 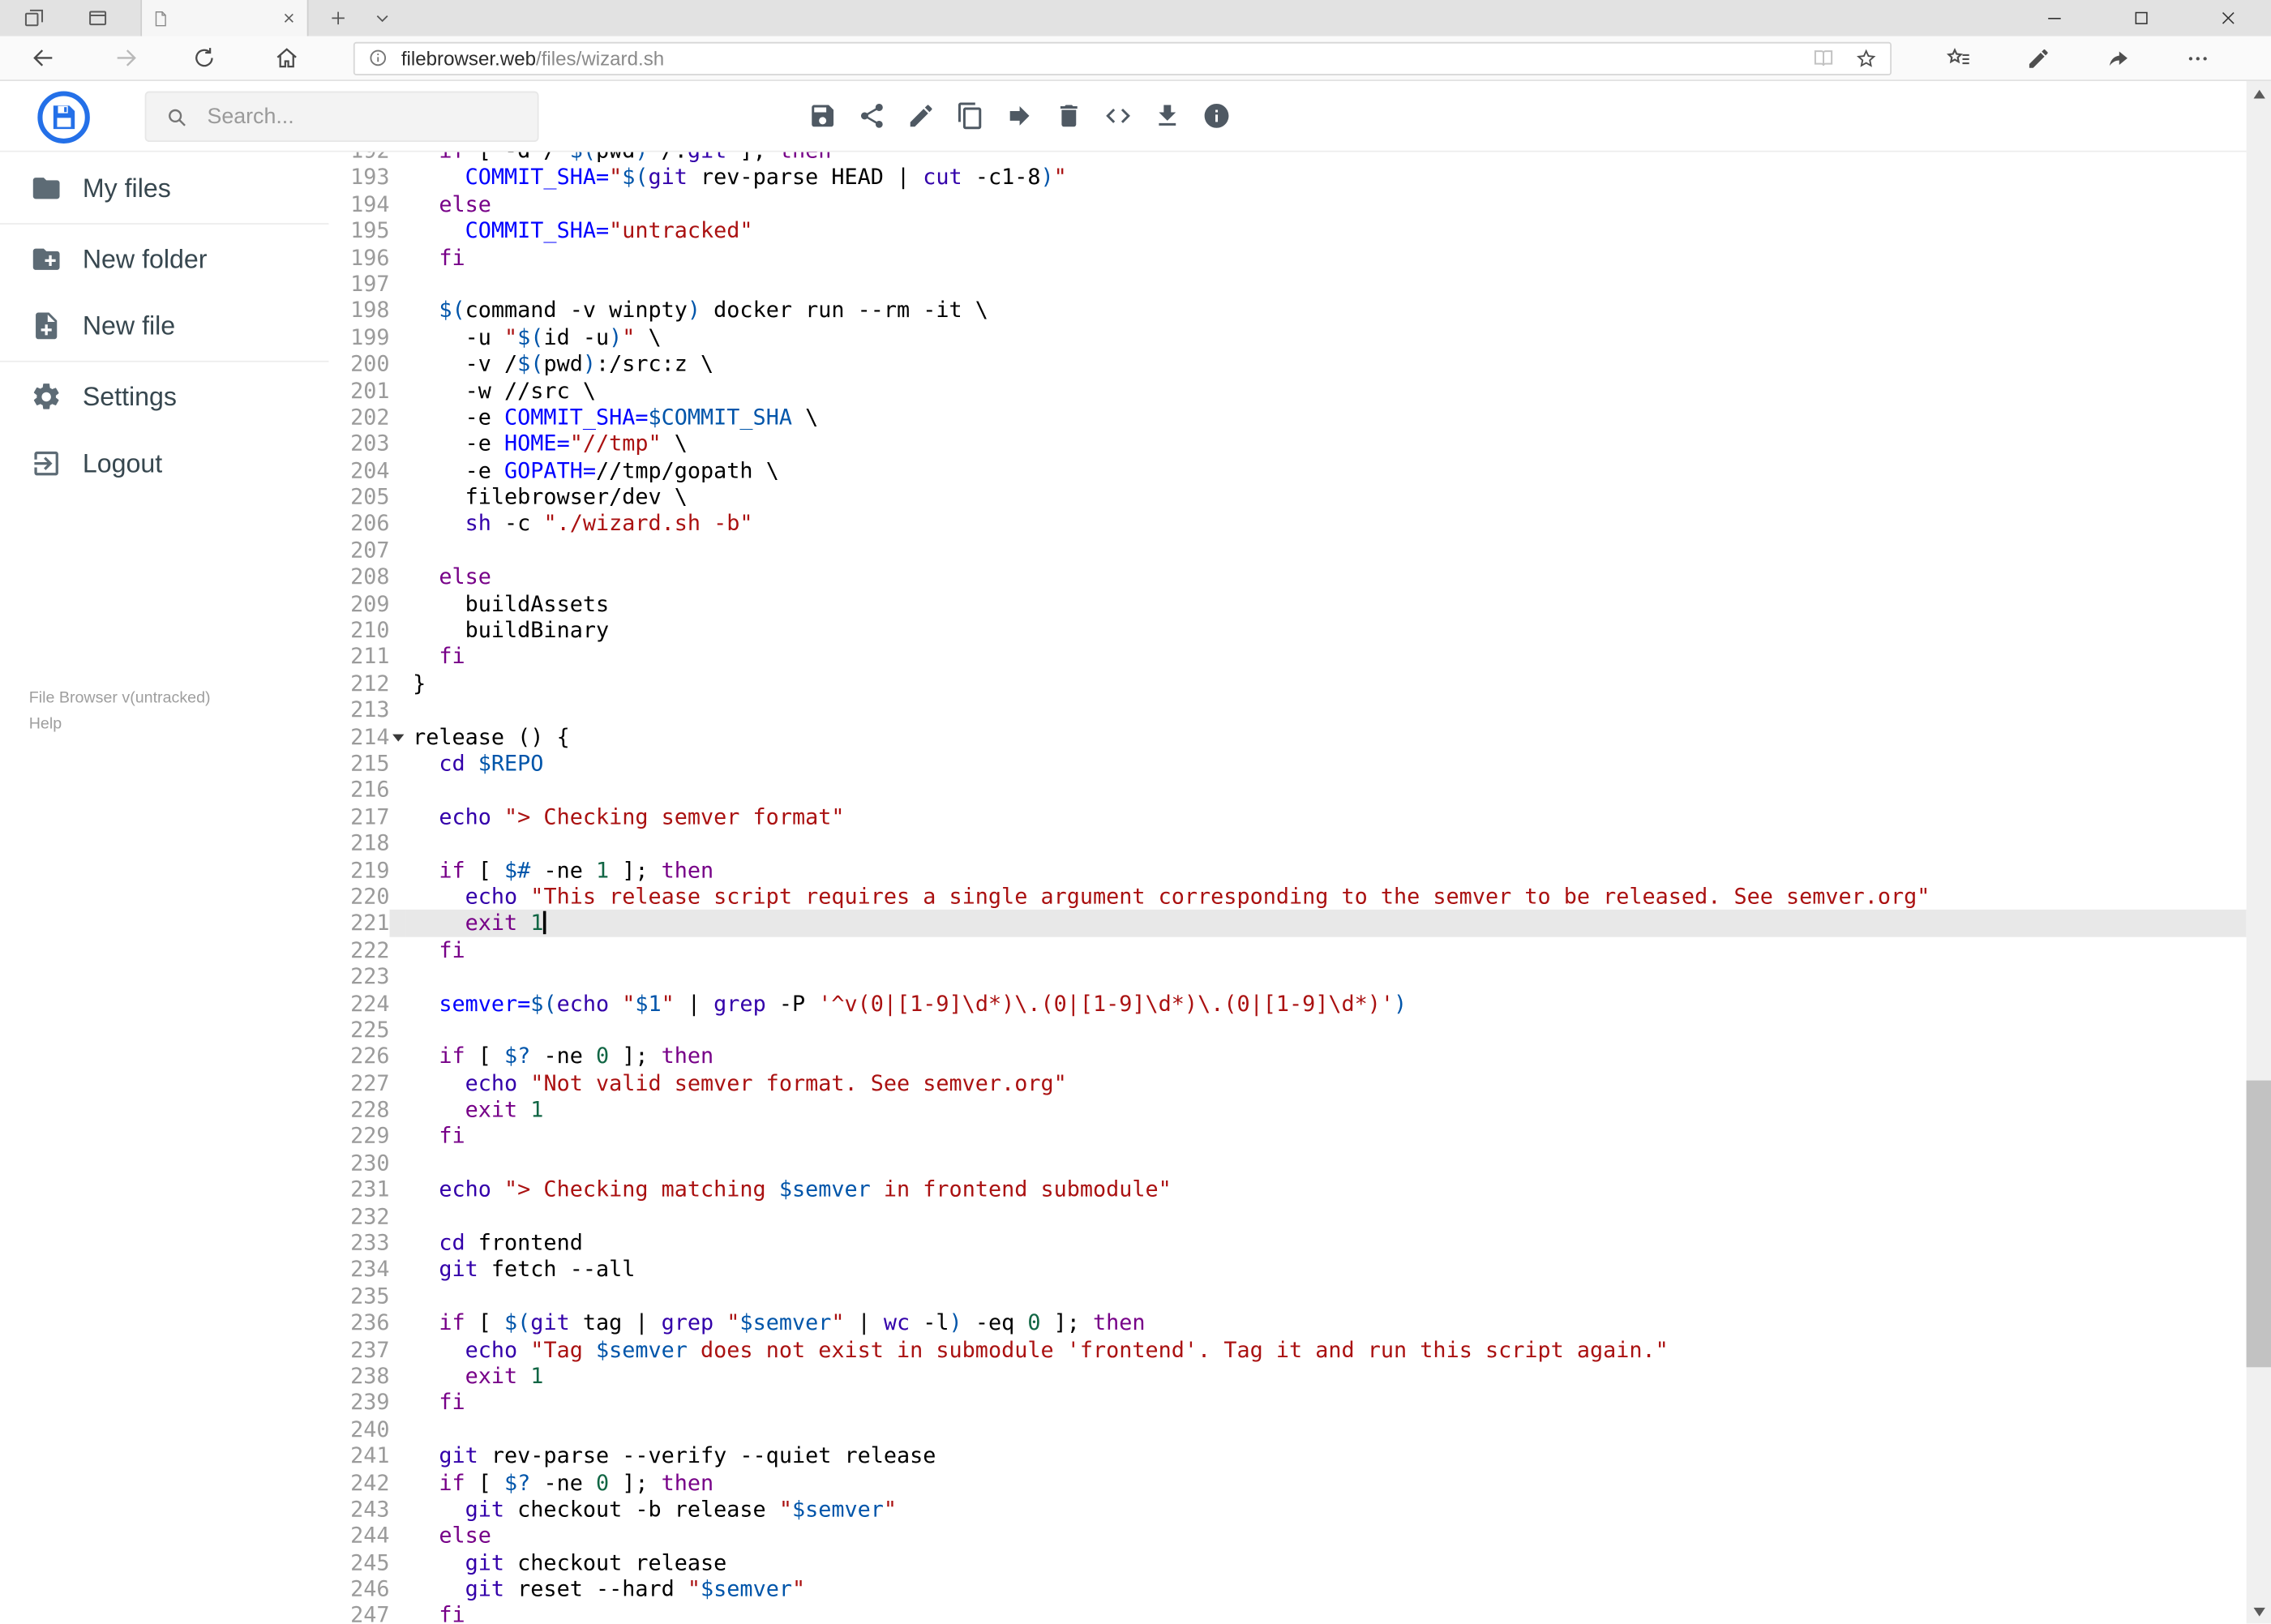 I want to click on reading-view-icon, so click(x=1824, y=58).